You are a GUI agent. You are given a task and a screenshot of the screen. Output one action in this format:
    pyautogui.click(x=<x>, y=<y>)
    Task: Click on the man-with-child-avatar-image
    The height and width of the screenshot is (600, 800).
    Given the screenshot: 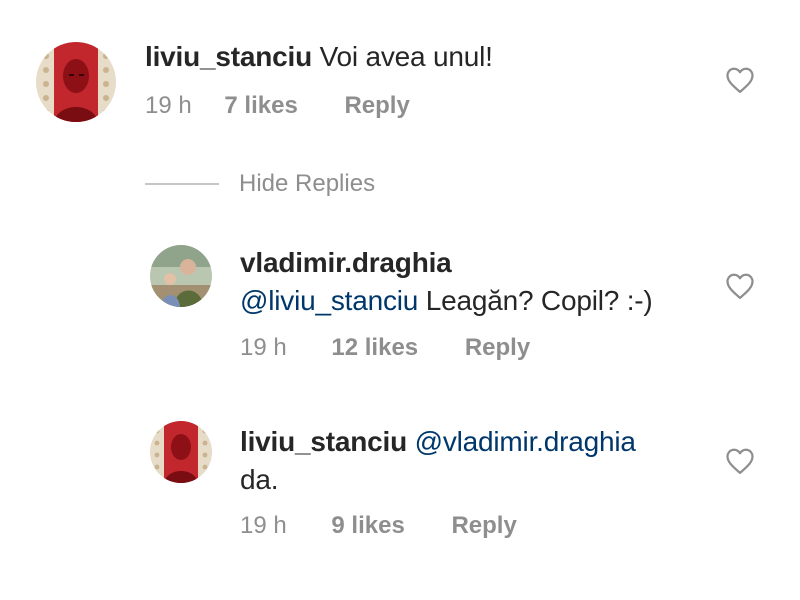 What is the action you would take?
    pyautogui.click(x=181, y=276)
    